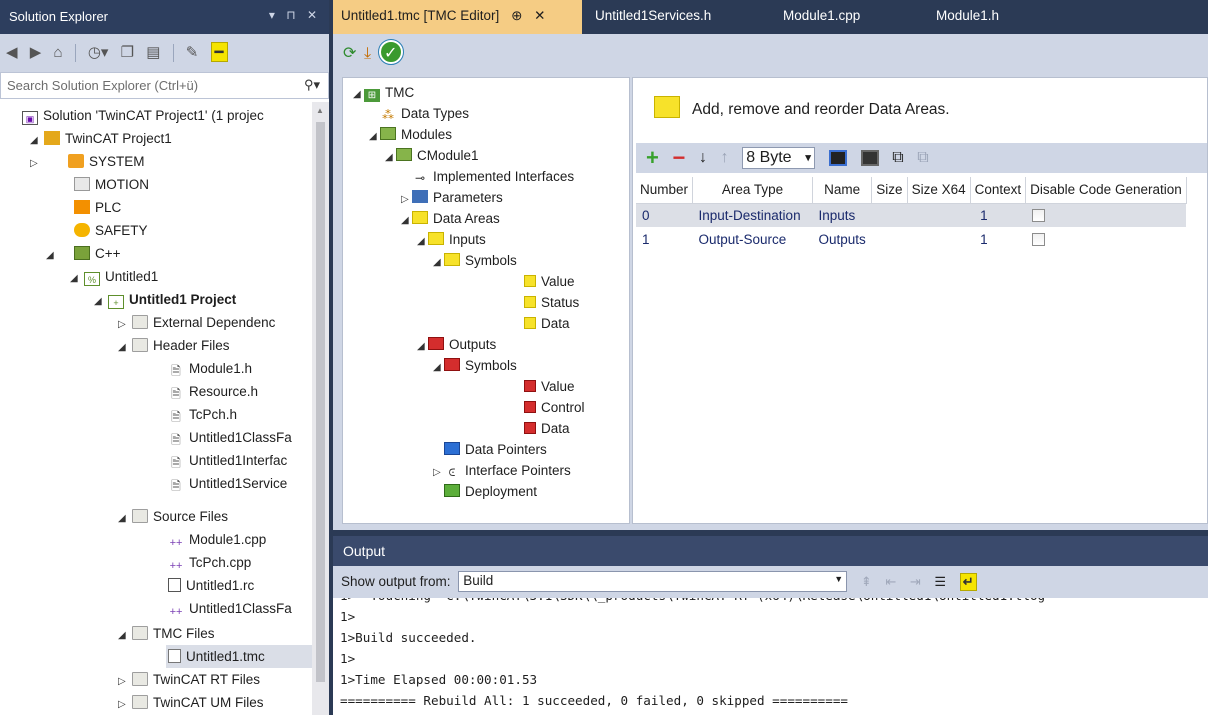 This screenshot has width=1208, height=715. Describe the element at coordinates (12, 52) in the screenshot. I see `back-icon: ◀` at that location.